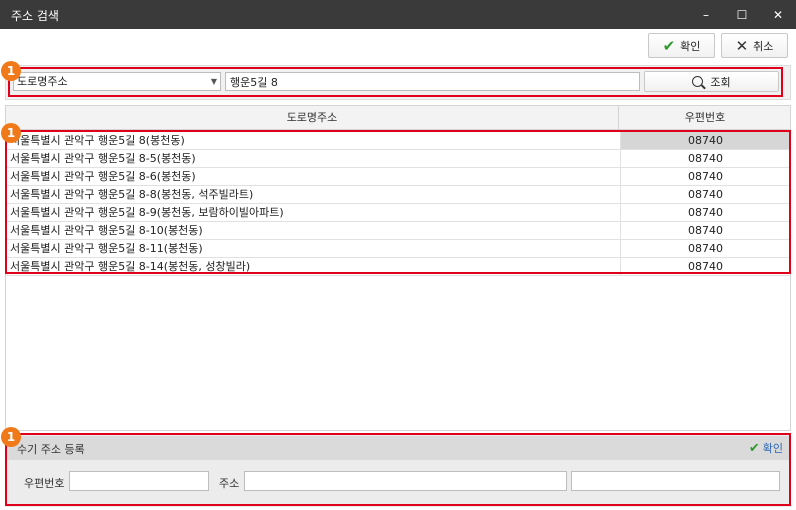 The image size is (796, 510). Describe the element at coordinates (742, 45) in the screenshot. I see `x-icon: ✕` at that location.